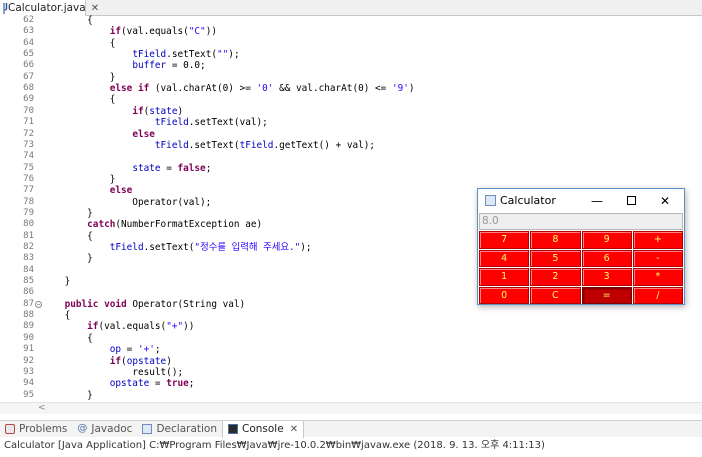 The image size is (702, 457). What do you see at coordinates (504, 295) in the screenshot?
I see `calc-button-0: 0` at bounding box center [504, 295].